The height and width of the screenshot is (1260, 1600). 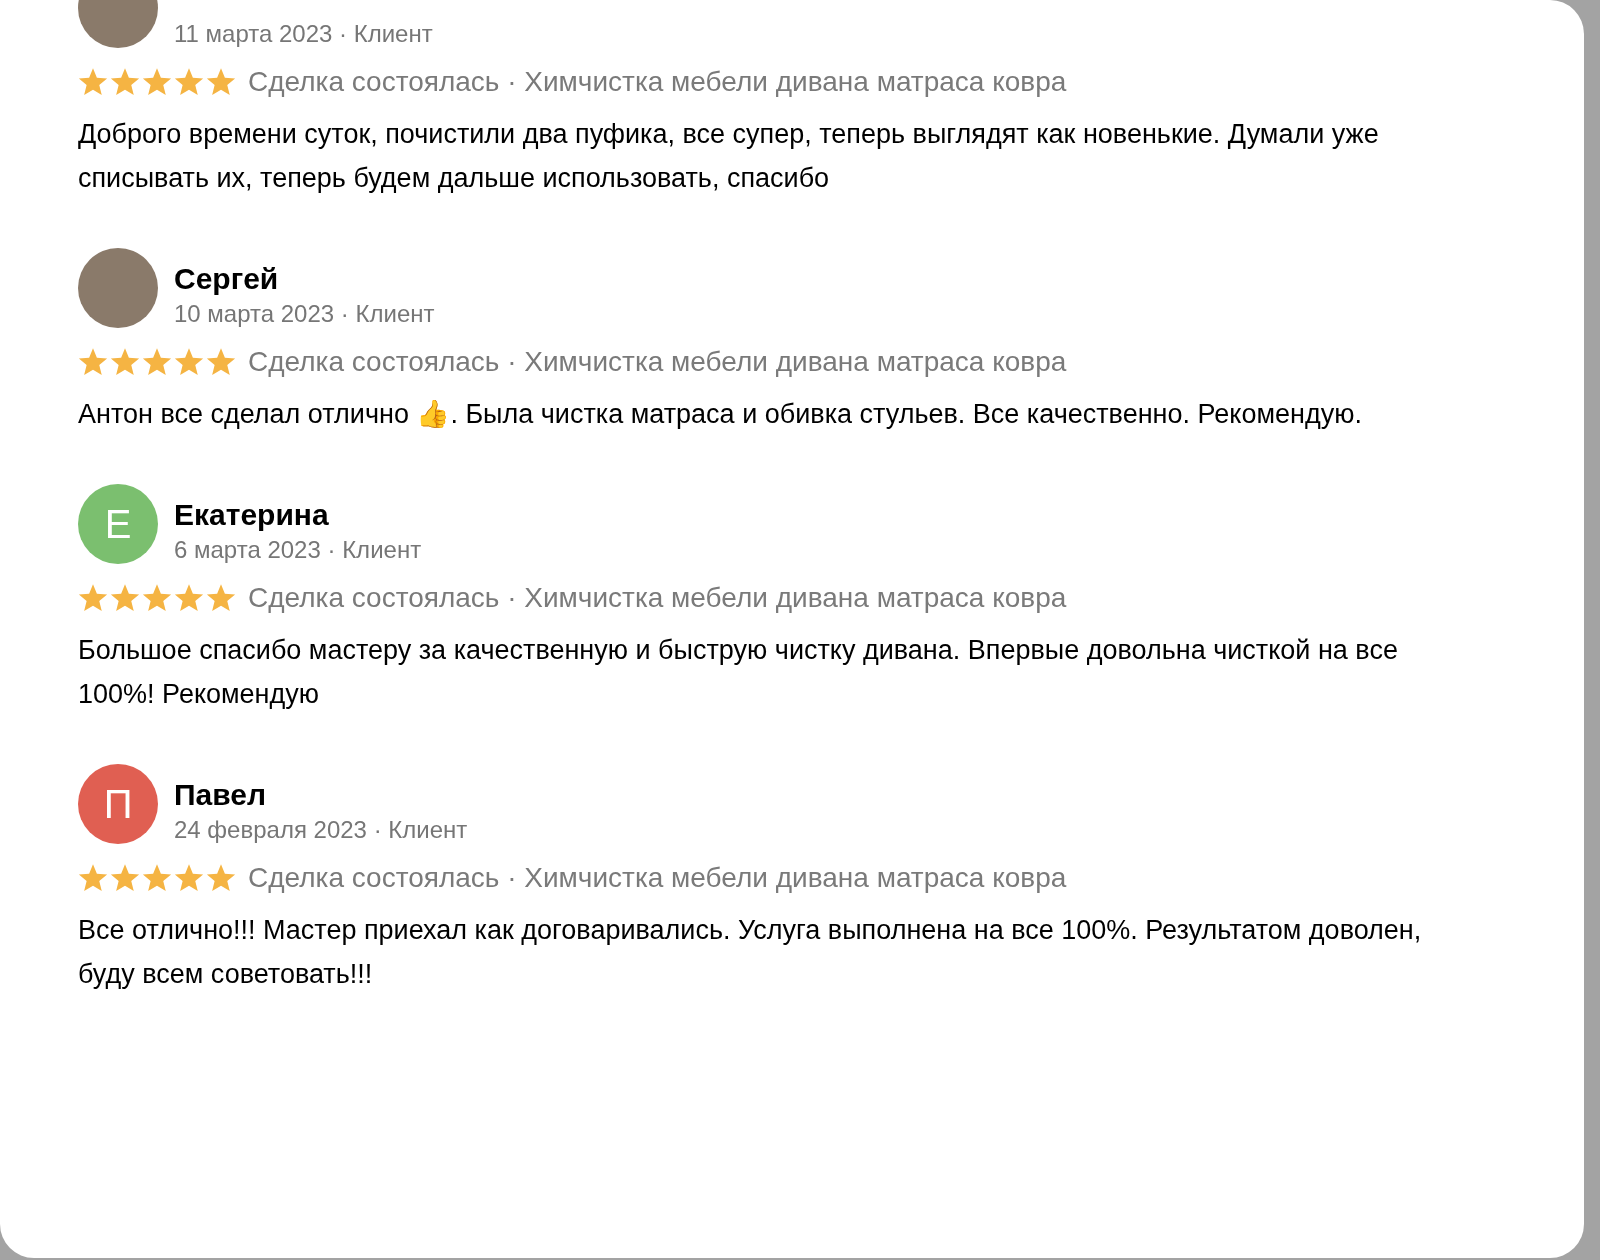 What do you see at coordinates (227, 279) in the screenshot?
I see `reviewer-name: Сергей` at bounding box center [227, 279].